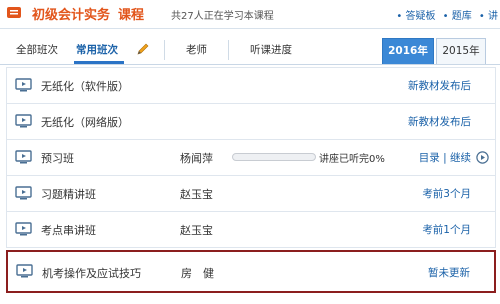 The image size is (500, 304). What do you see at coordinates (143, 49) in the screenshot?
I see `edit-pencil-icon` at bounding box center [143, 49].